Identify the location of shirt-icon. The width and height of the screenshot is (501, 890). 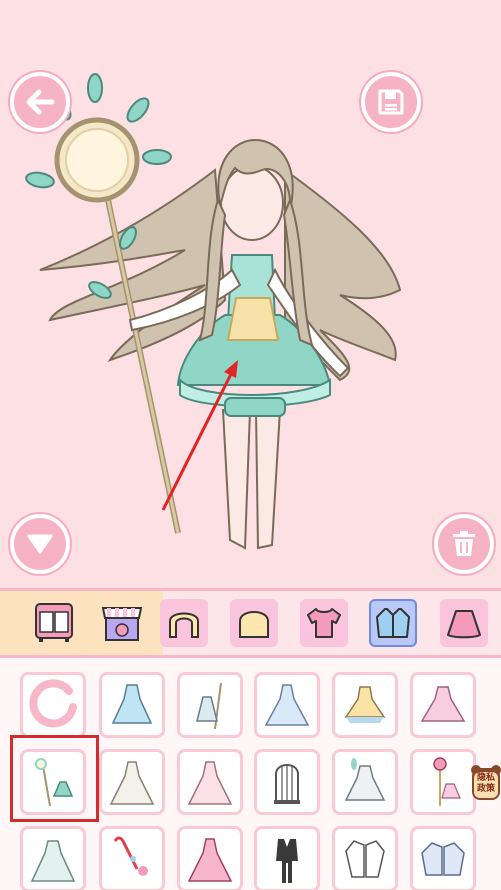
(324, 623).